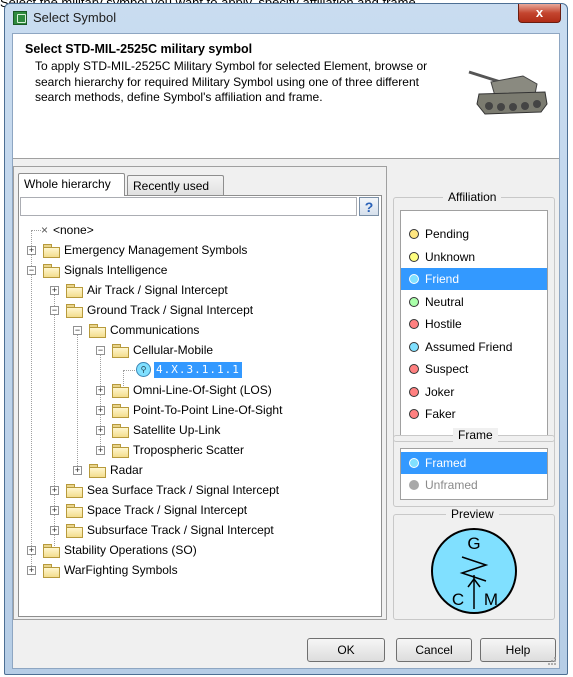  Describe the element at coordinates (474, 463) in the screenshot. I see `frame-item-framed: Framed` at that location.